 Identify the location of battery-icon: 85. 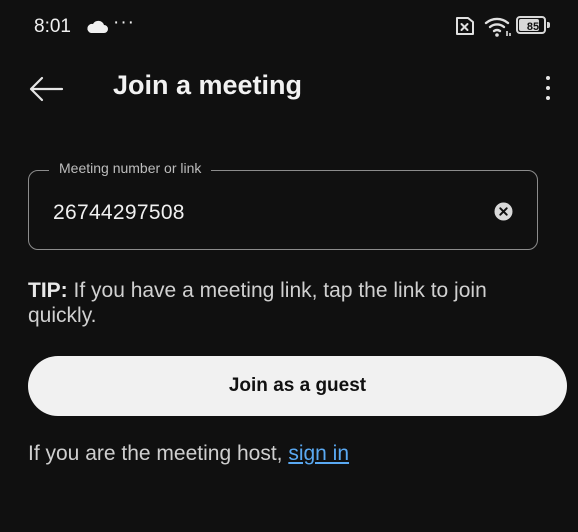
(533, 25).